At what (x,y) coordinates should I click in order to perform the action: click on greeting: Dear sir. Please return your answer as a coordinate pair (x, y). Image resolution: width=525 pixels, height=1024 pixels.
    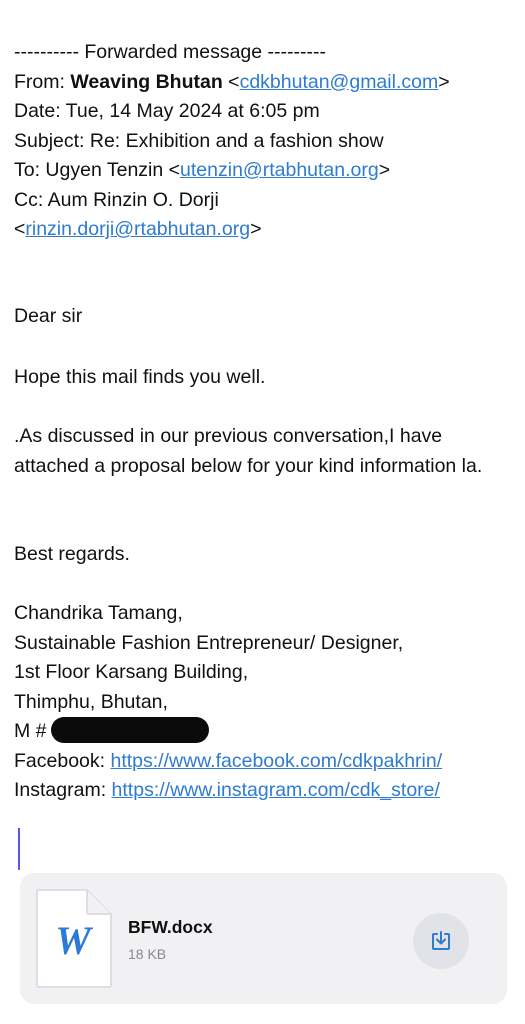
    Looking at the image, I should click on (48, 316).